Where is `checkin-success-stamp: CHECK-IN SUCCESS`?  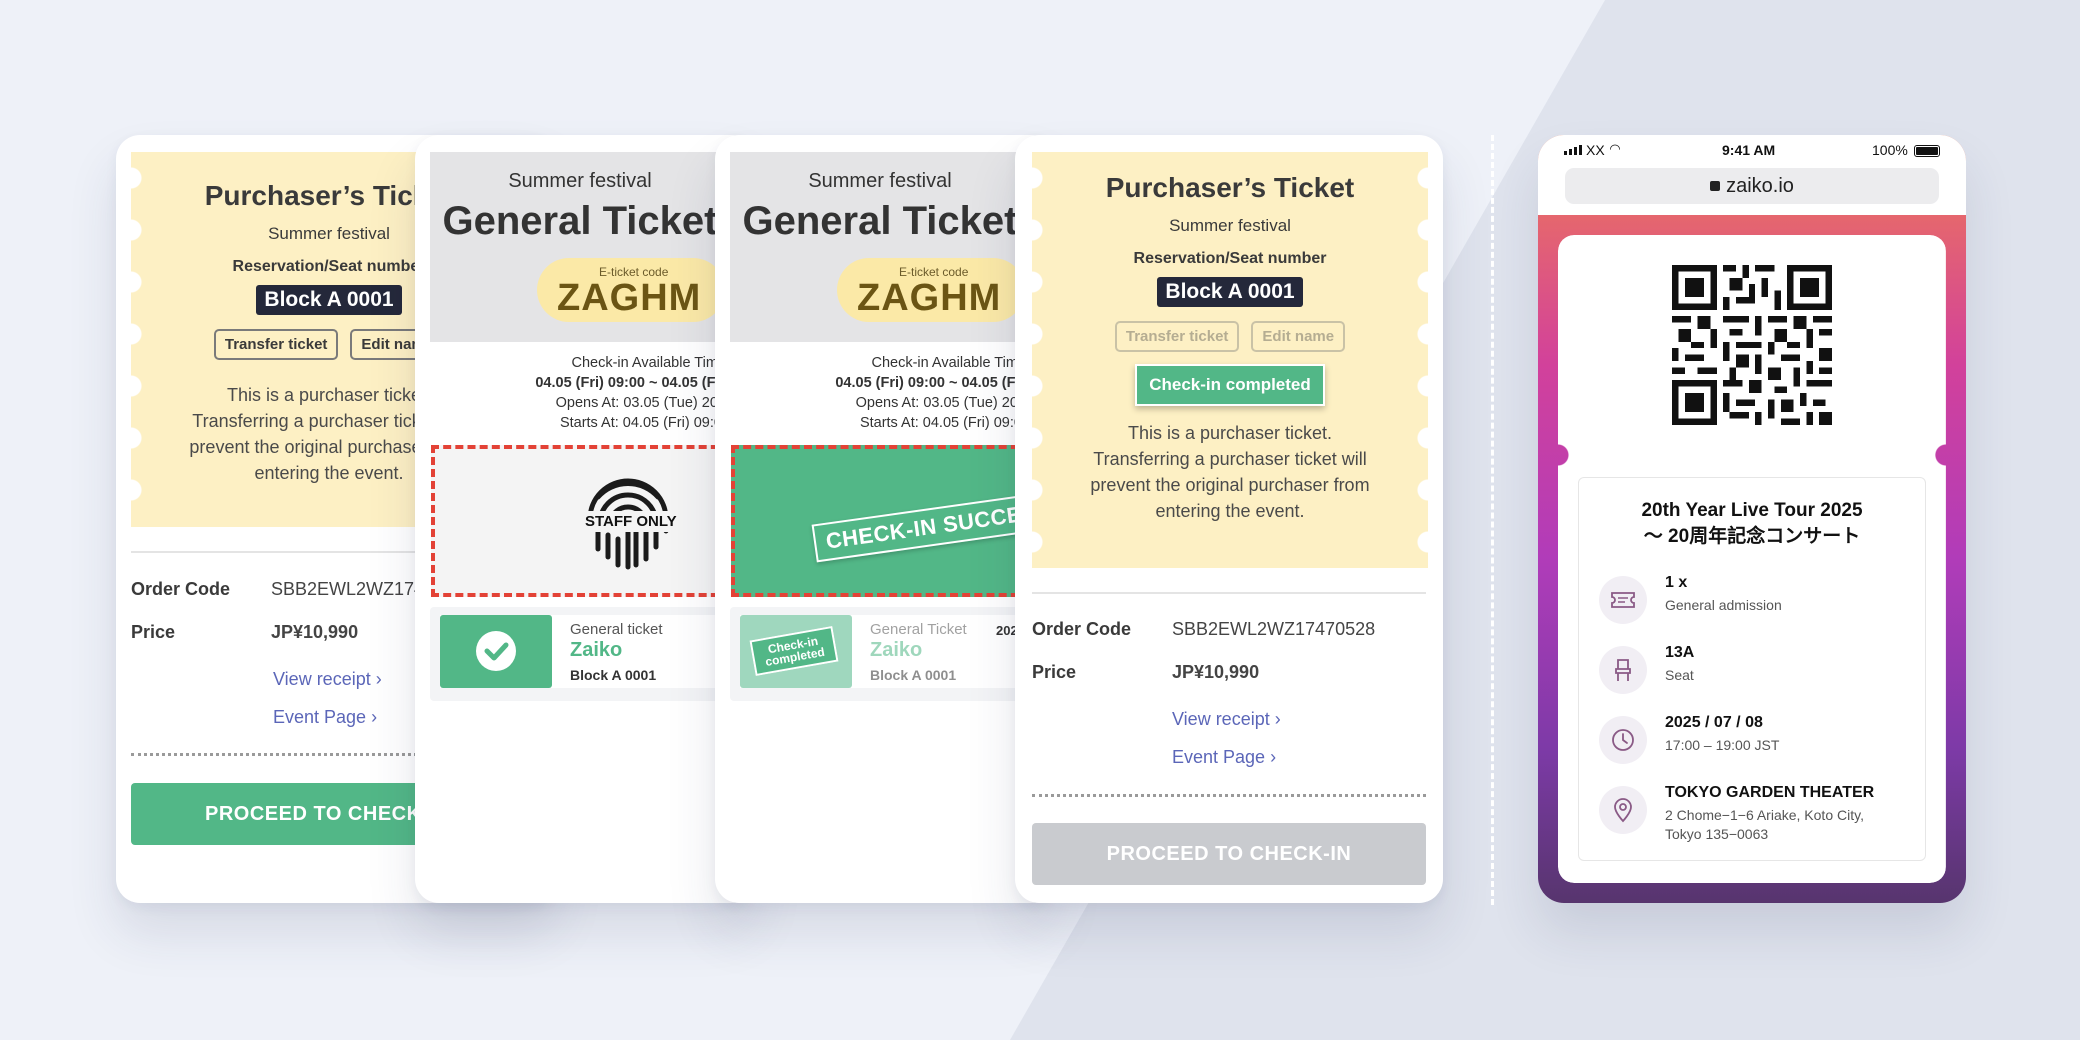 checkin-success-stamp: CHECK-IN SUCCESS is located at coordinates (919, 526).